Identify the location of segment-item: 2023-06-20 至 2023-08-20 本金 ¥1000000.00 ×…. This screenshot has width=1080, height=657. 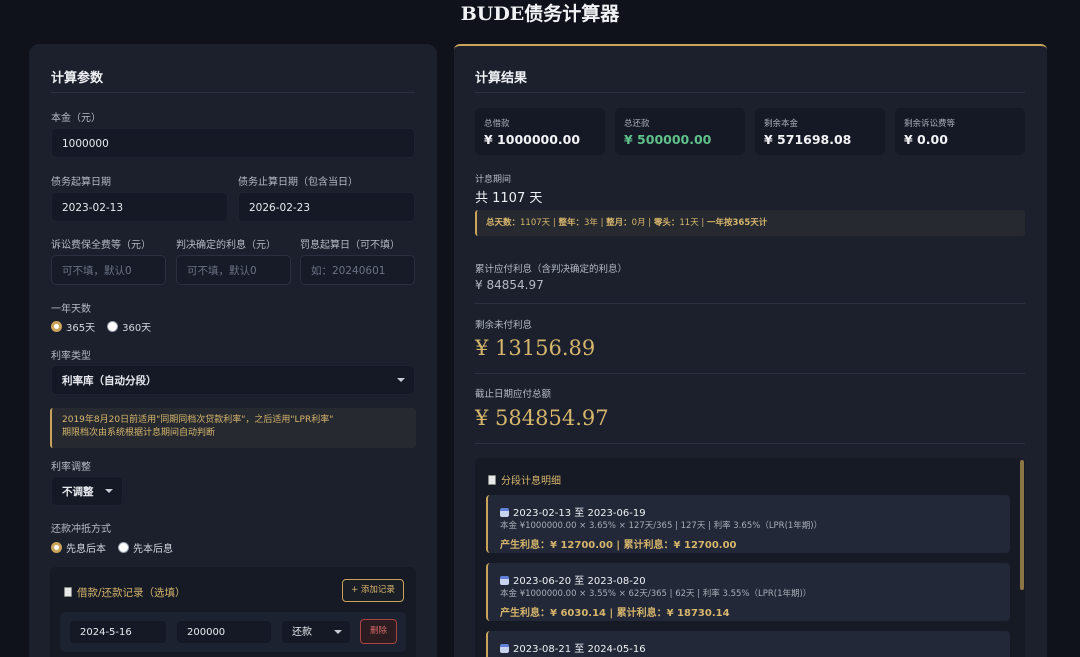
(748, 592).